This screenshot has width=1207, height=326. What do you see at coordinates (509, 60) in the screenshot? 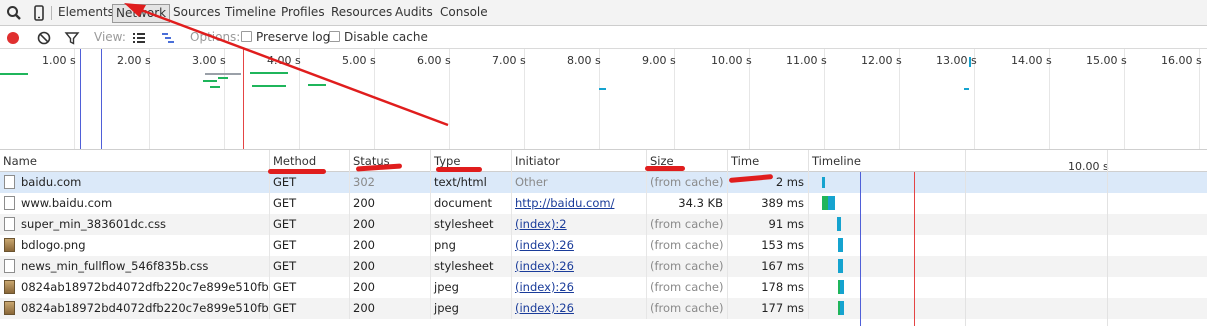
I see `overview-tick-label: 7.00 s` at bounding box center [509, 60].